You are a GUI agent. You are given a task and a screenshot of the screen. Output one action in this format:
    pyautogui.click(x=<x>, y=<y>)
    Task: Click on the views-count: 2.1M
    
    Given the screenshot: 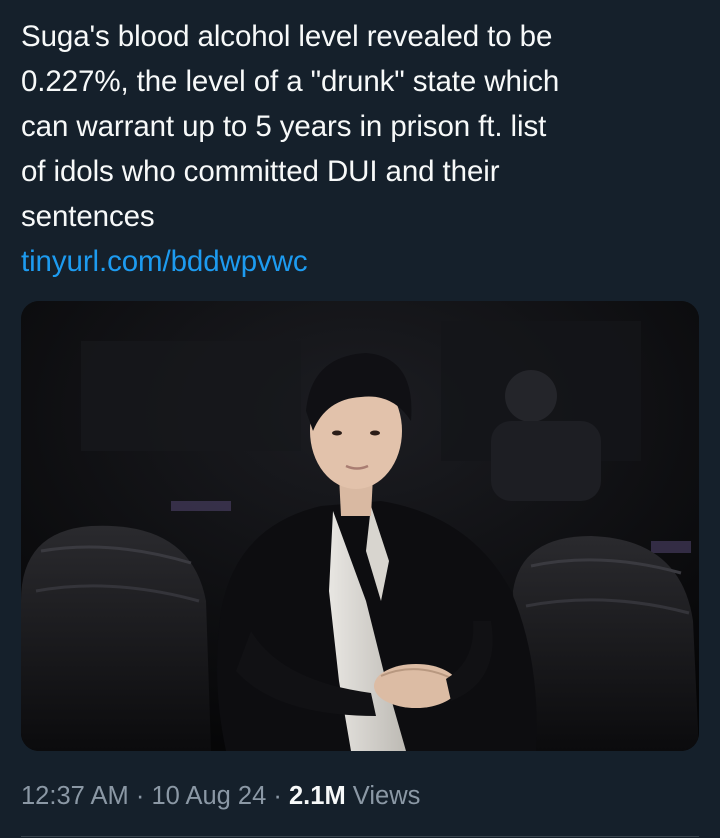 What is the action you would take?
    pyautogui.click(x=317, y=796)
    